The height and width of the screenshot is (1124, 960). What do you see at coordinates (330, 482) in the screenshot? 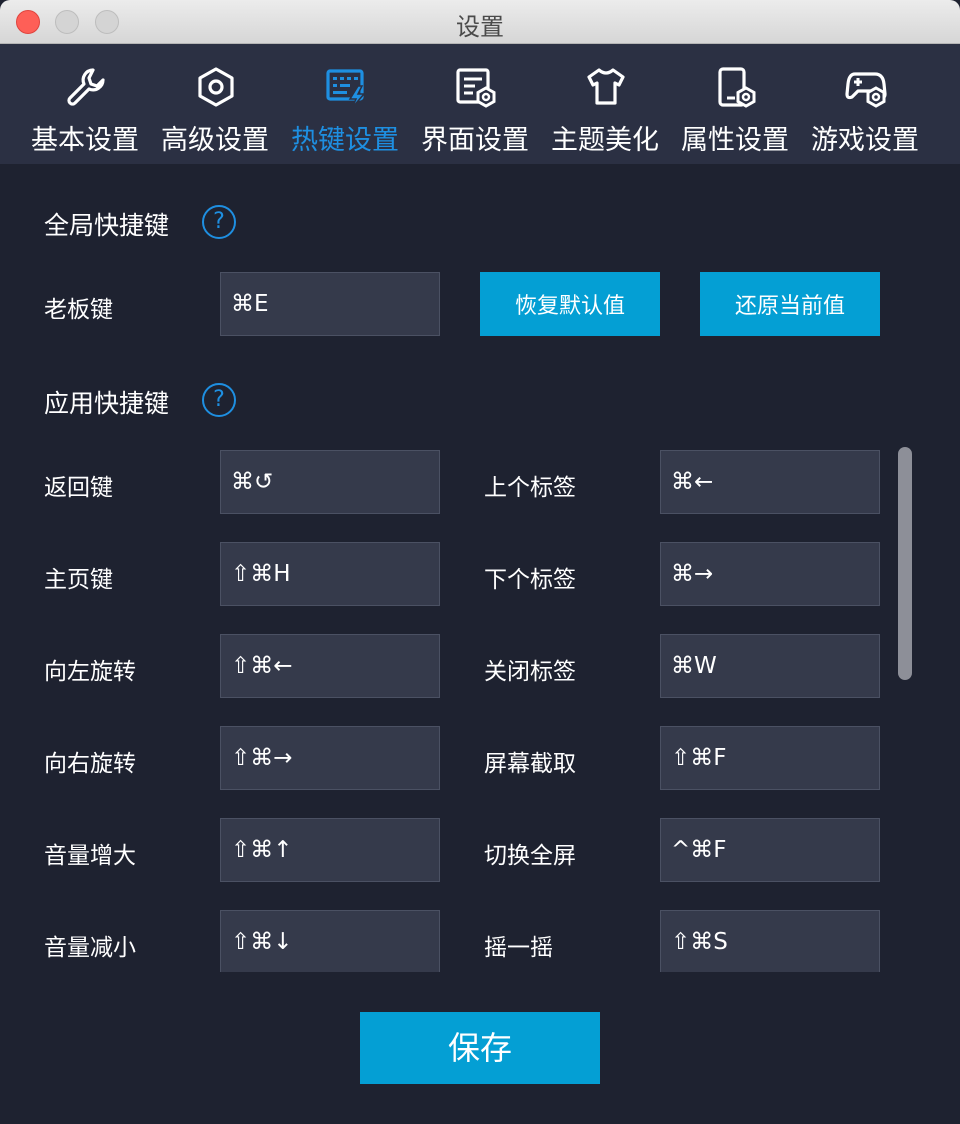
I see `hotkey-field: ⌘↺` at bounding box center [330, 482].